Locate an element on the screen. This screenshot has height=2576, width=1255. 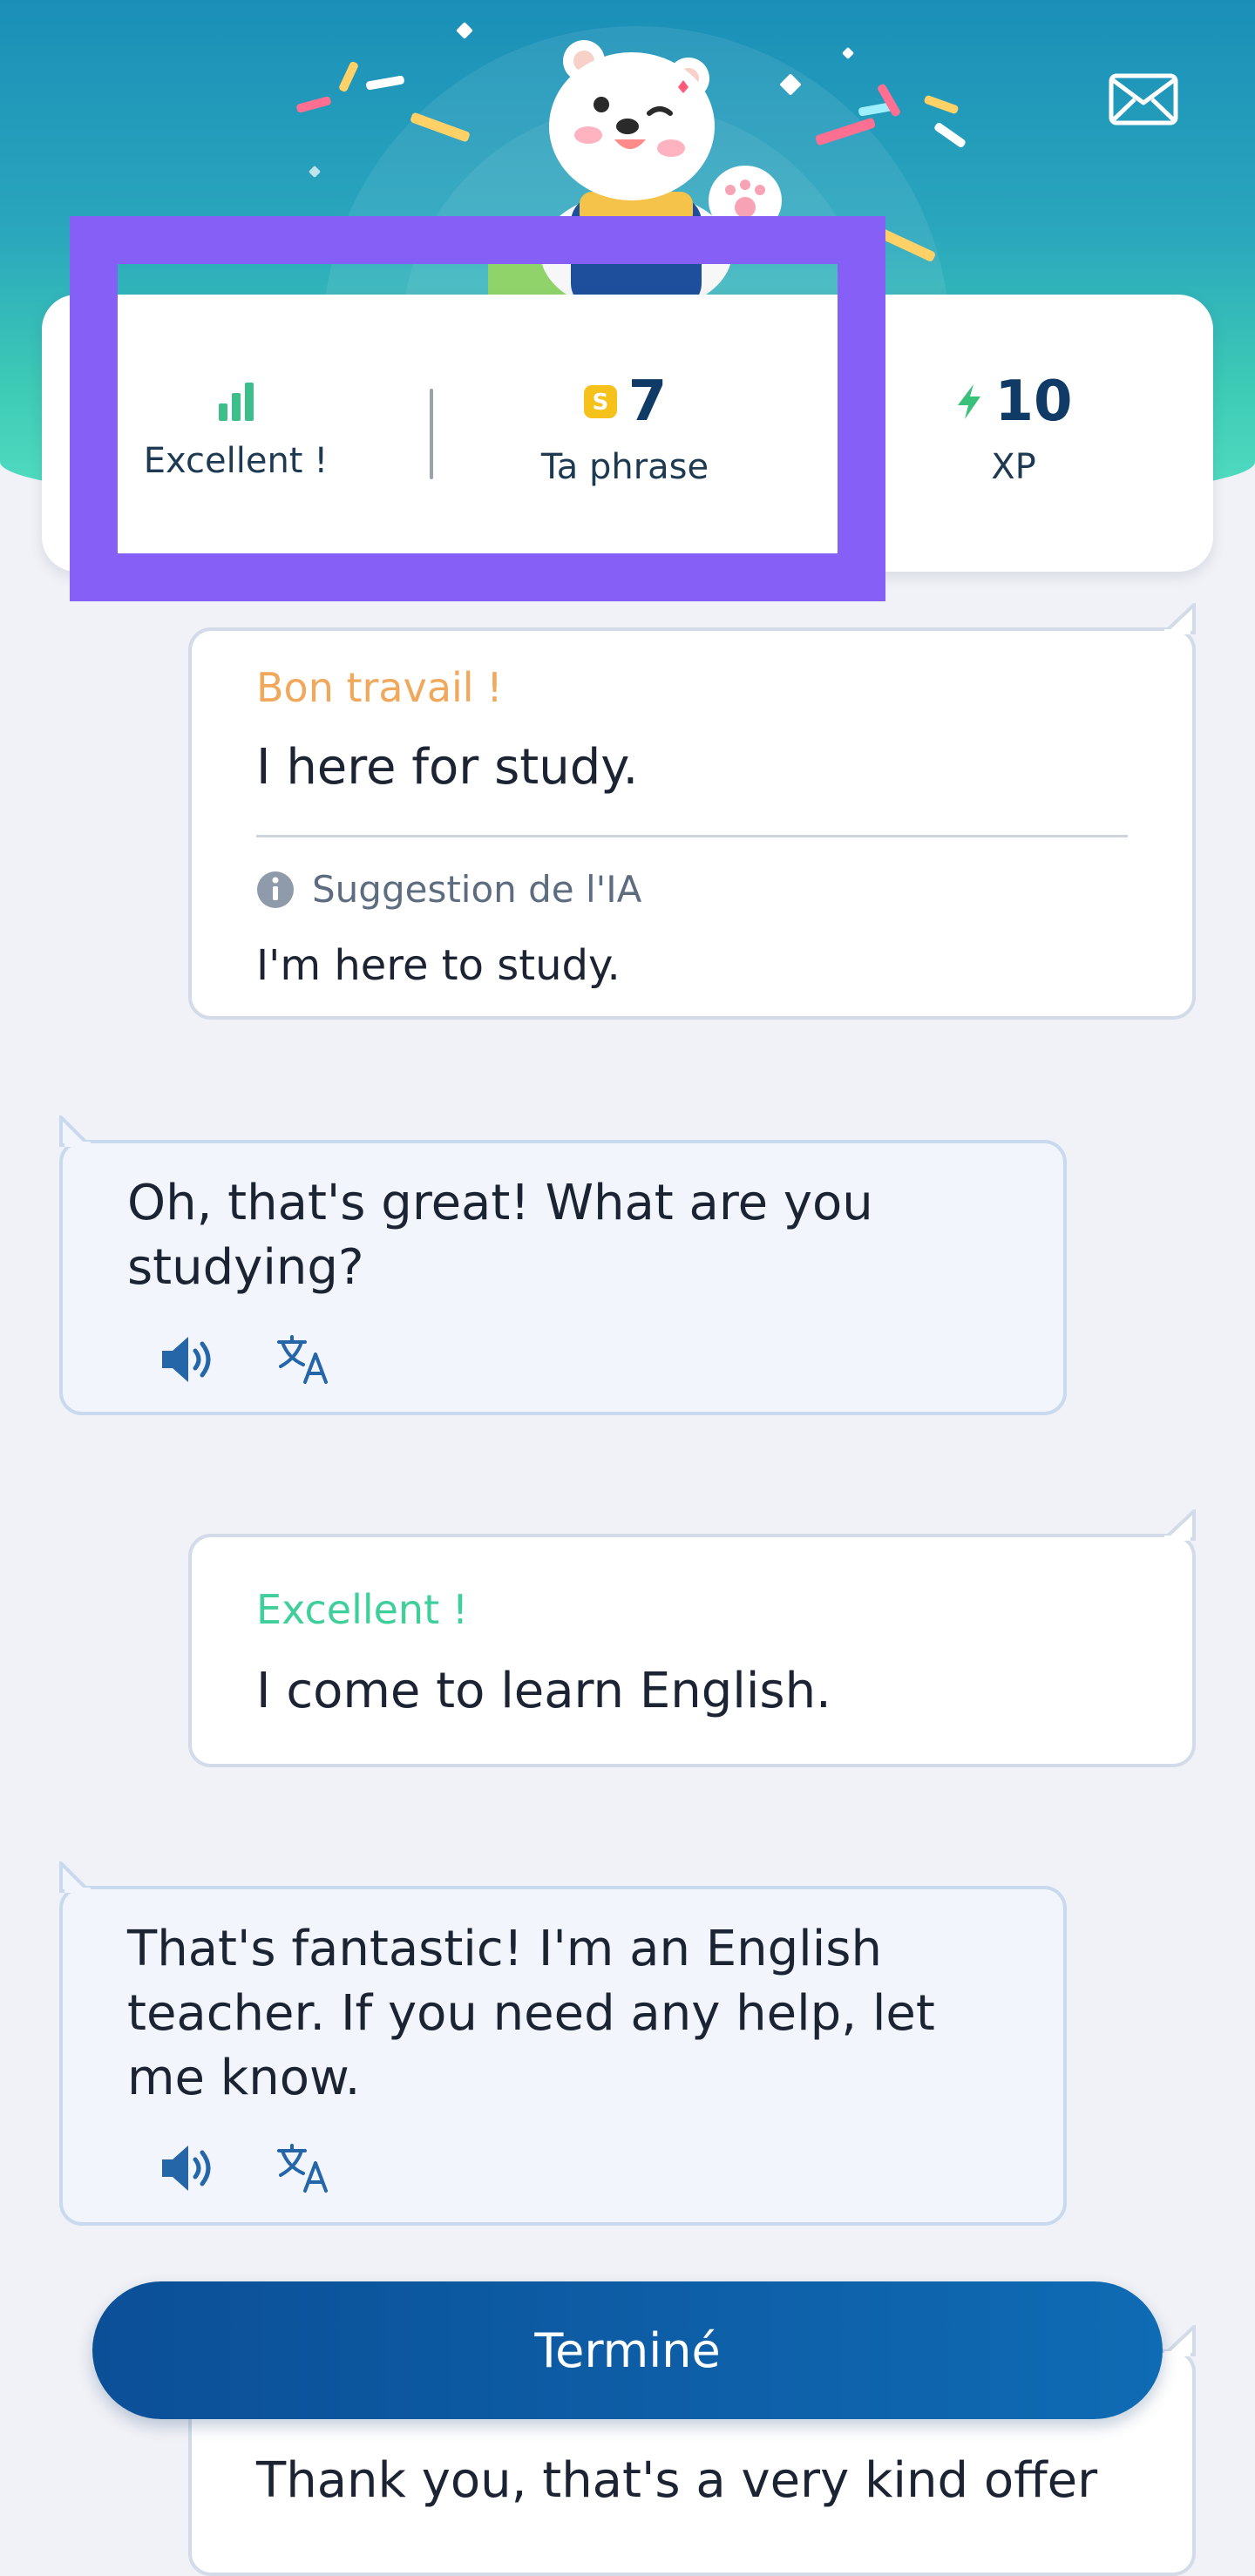
suggestion-divider is located at coordinates (692, 836).